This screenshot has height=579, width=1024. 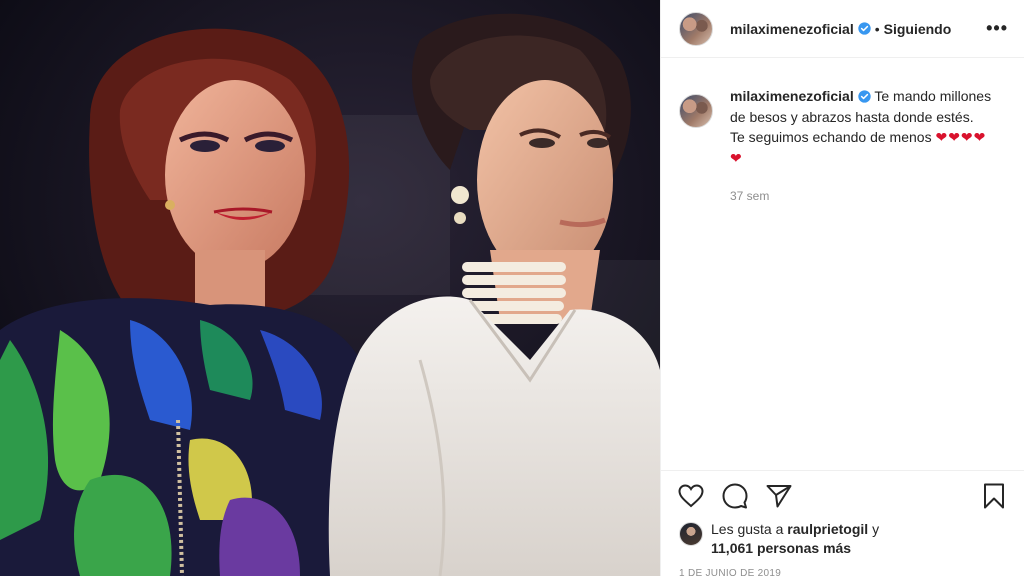 I want to click on comment-icon, so click(x=735, y=495).